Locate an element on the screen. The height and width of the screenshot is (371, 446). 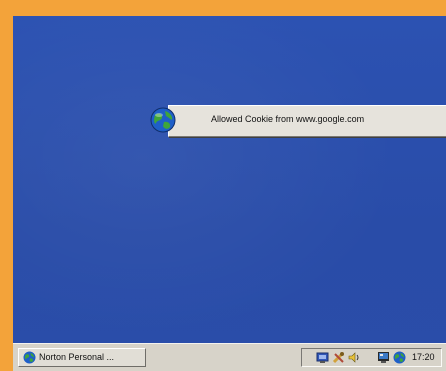
notification-message: Allowed Cookie from www.google.com is located at coordinates (288, 119).